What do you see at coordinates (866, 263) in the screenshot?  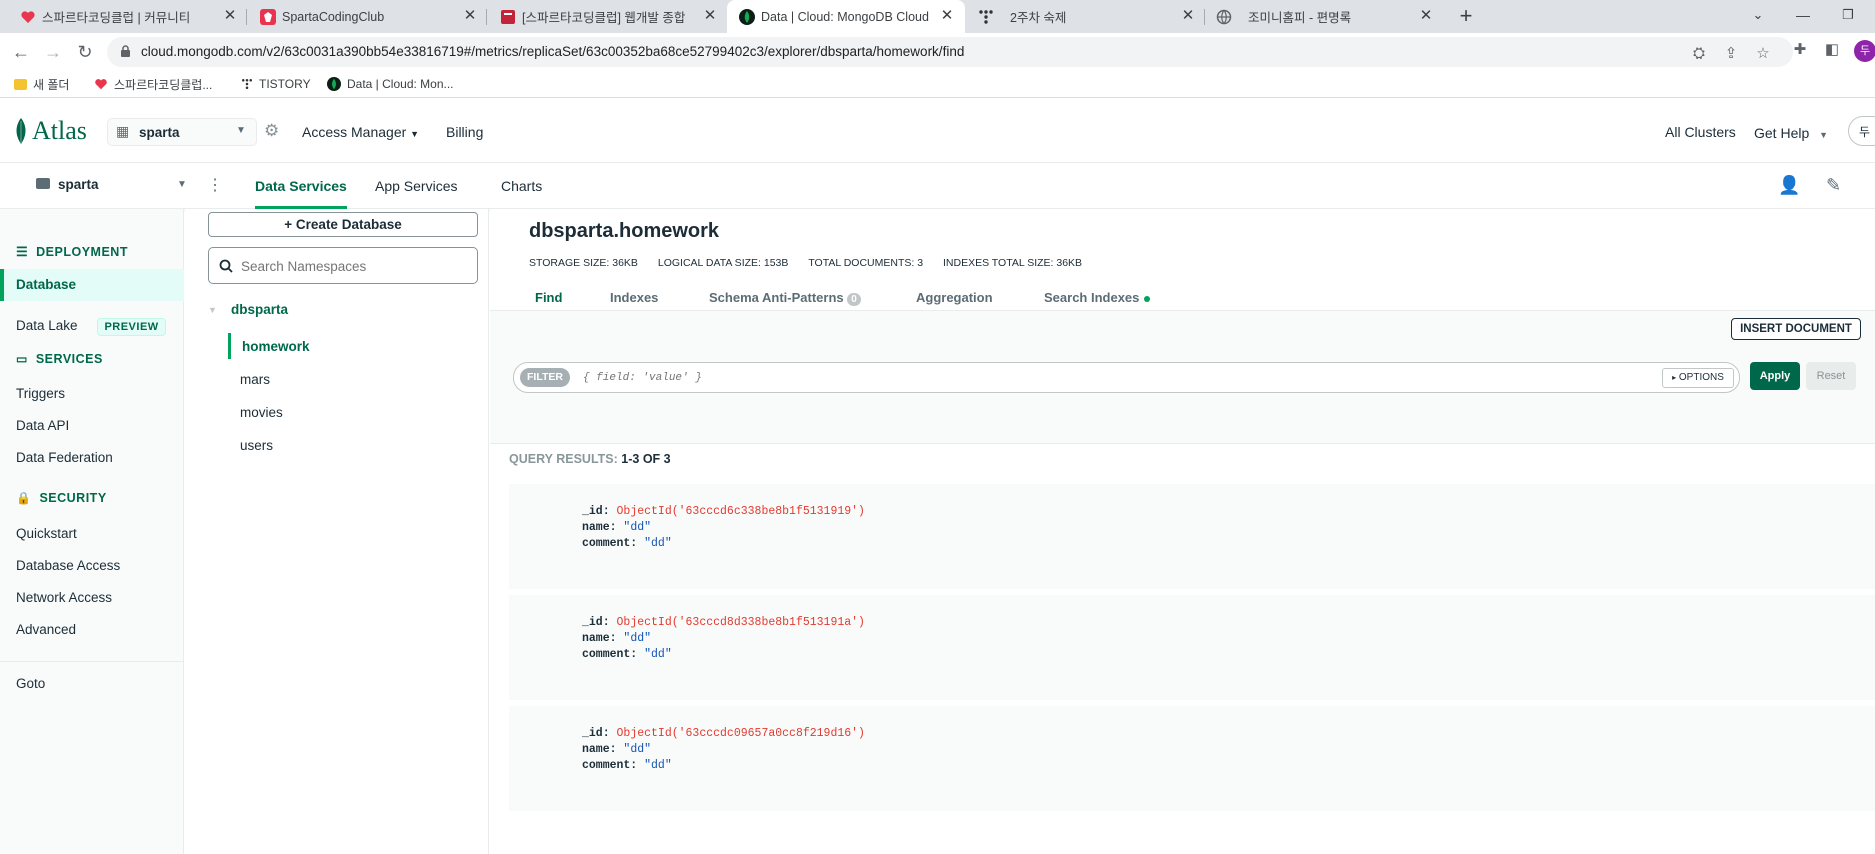 I see `stat-total-documents: TOTAL DOCUMENTS: 3` at bounding box center [866, 263].